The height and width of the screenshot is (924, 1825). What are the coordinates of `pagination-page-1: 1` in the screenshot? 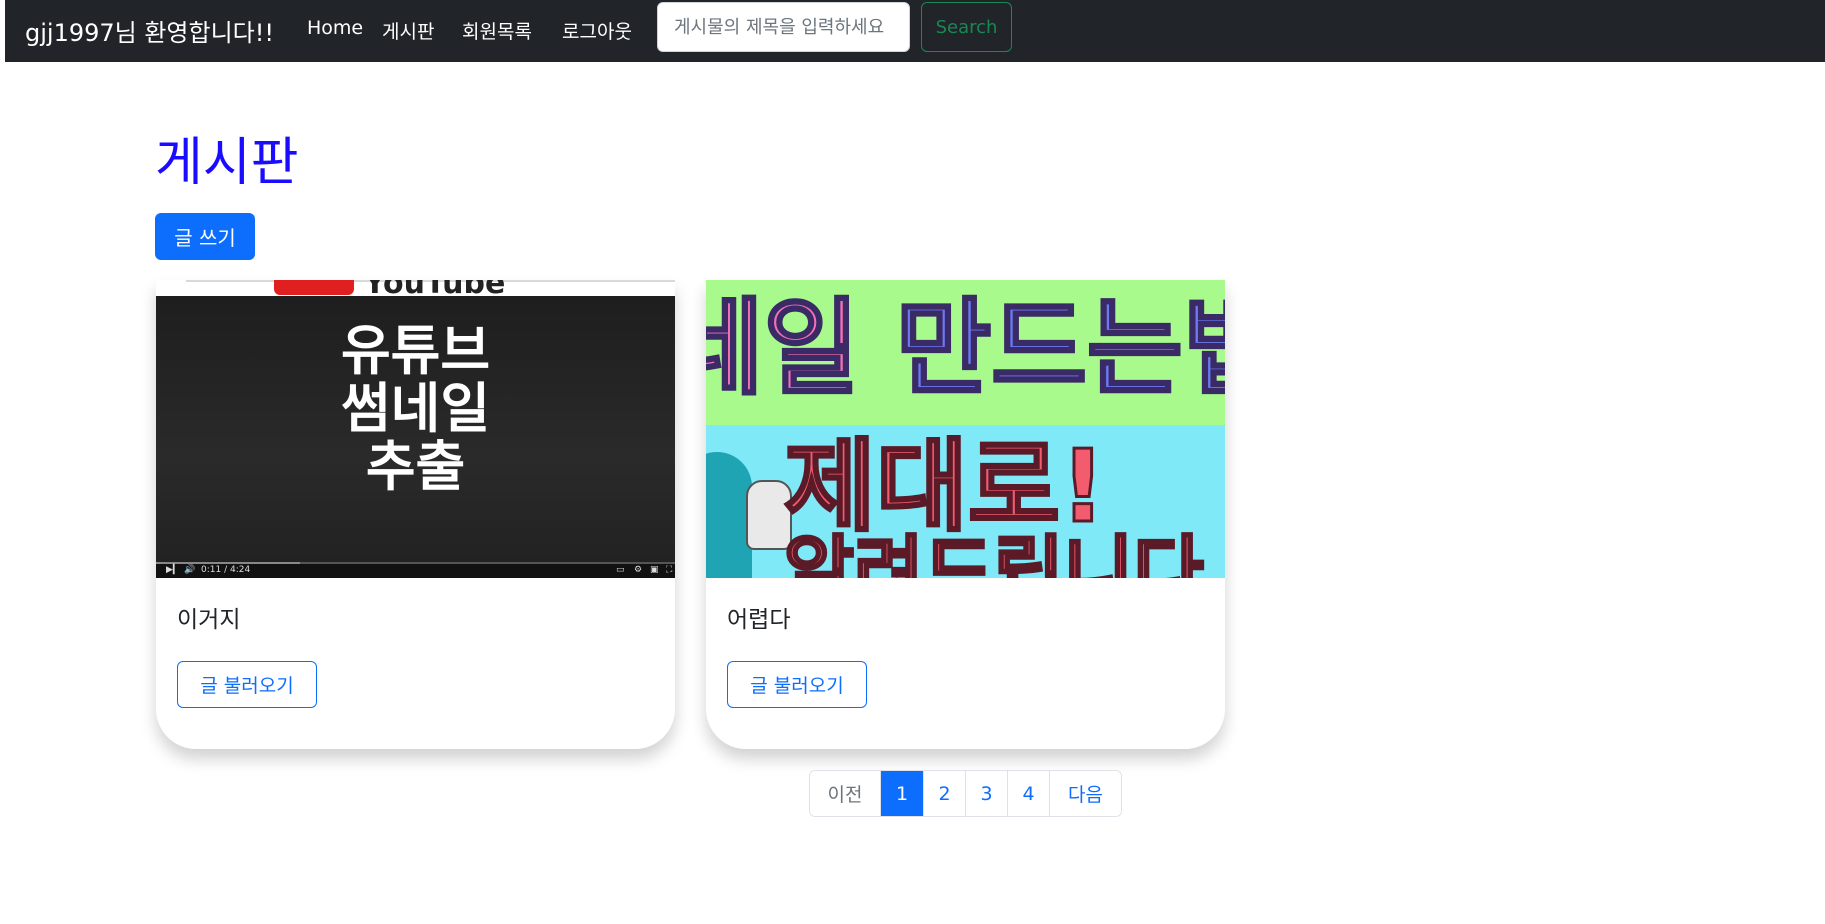 It's located at (902, 793).